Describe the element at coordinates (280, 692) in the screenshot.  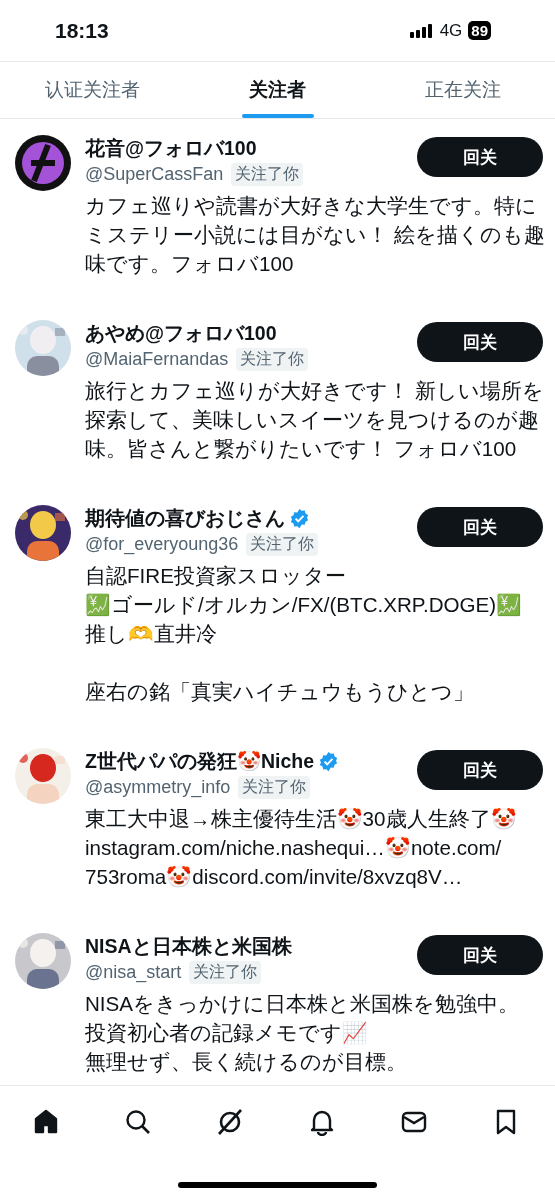
I see `bio-line: 座右の銘「真実ハイチュウもうひとつ」` at that location.